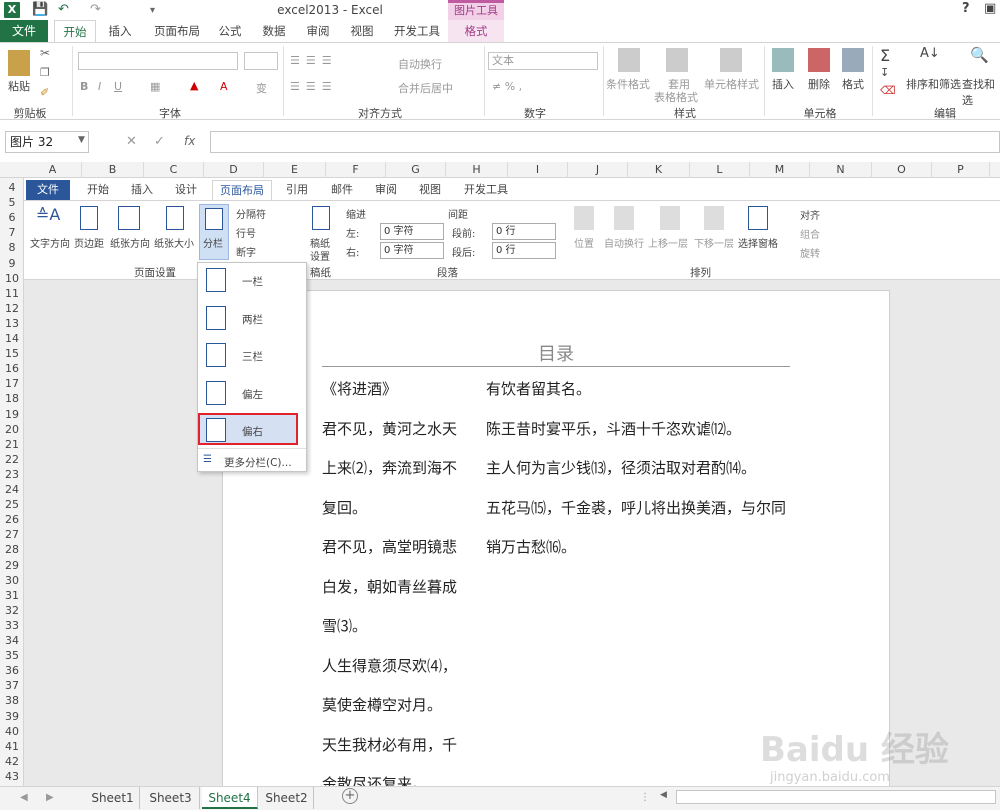 Image resolution: width=1000 pixels, height=810 pixels. What do you see at coordinates (45, 53) in the screenshot?
I see `cut-icon: ✂` at bounding box center [45, 53].